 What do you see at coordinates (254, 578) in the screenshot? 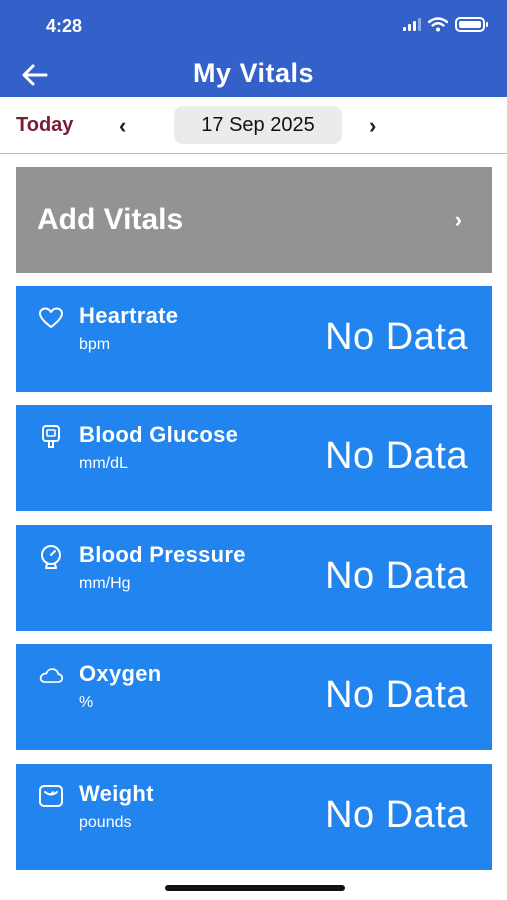
I see `vital-card-blood-pressure: Blood Pressure mm/Hg No Data` at bounding box center [254, 578].